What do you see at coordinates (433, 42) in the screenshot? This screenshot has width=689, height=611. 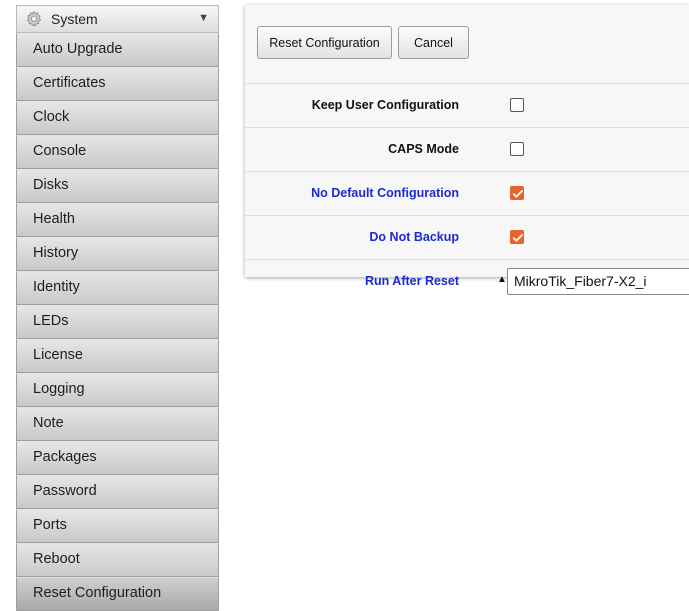 I see `cancel-button: Cancel` at bounding box center [433, 42].